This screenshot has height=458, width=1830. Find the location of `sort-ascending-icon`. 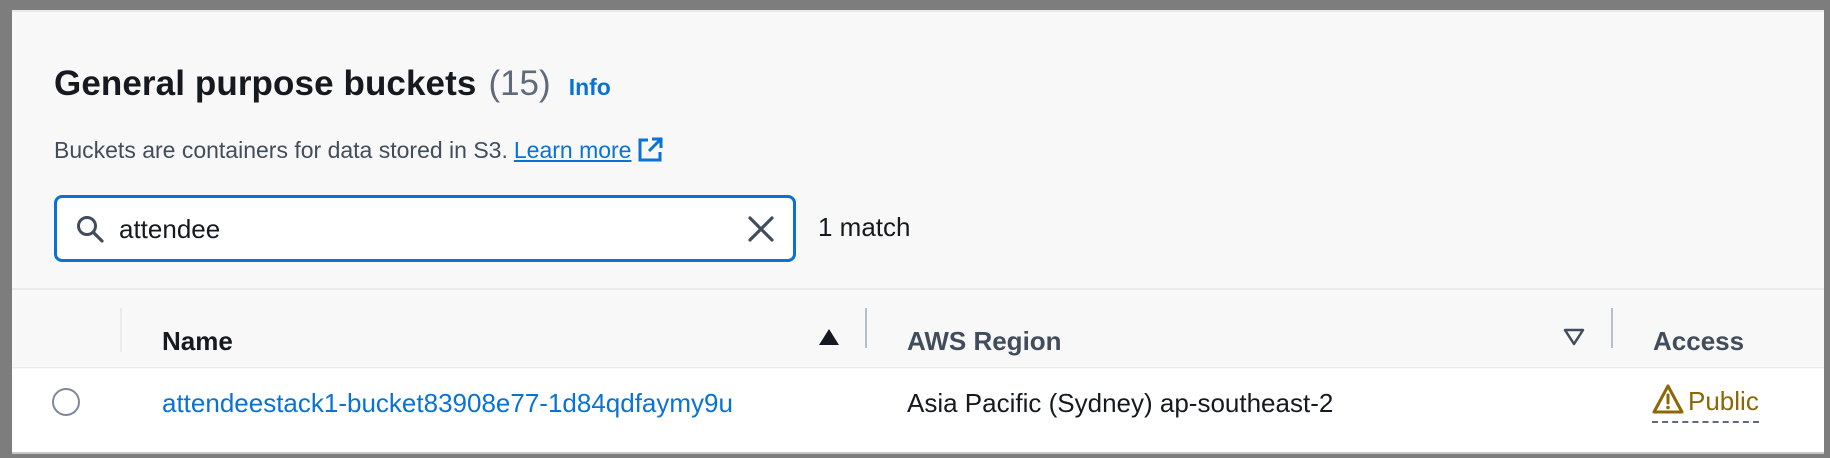

sort-ascending-icon is located at coordinates (829, 339).